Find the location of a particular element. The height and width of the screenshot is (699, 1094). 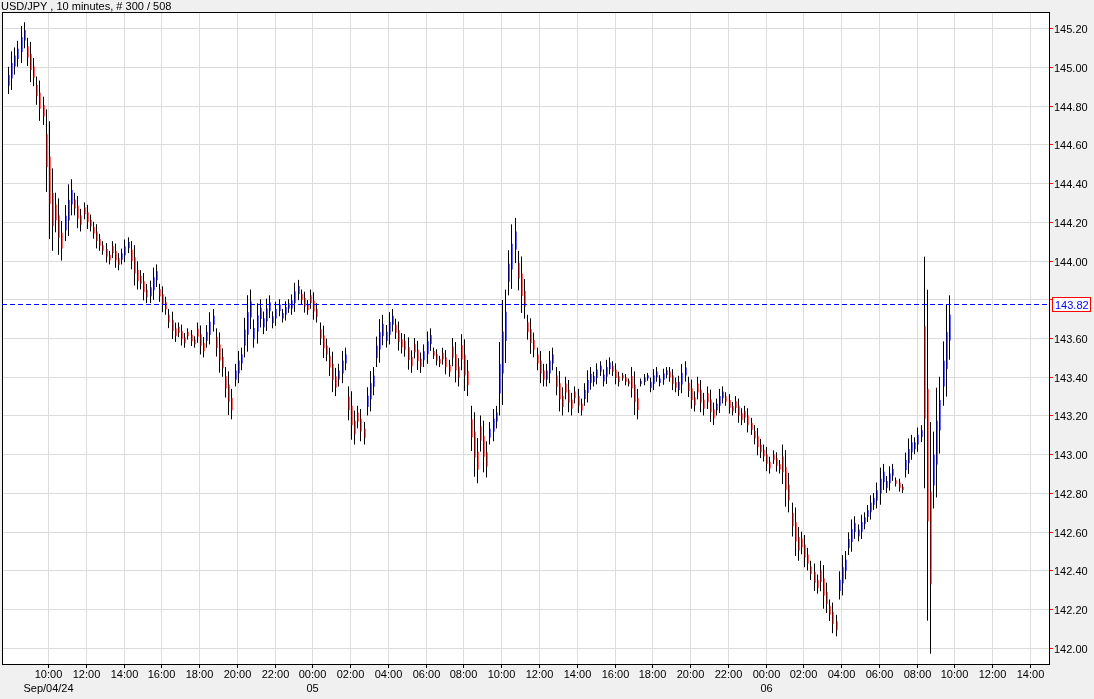

axis-label: 144.60 is located at coordinates (1071, 144).